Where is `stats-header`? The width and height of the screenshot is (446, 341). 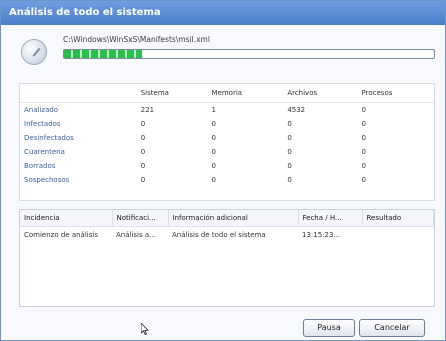
stats-header is located at coordinates (78, 93).